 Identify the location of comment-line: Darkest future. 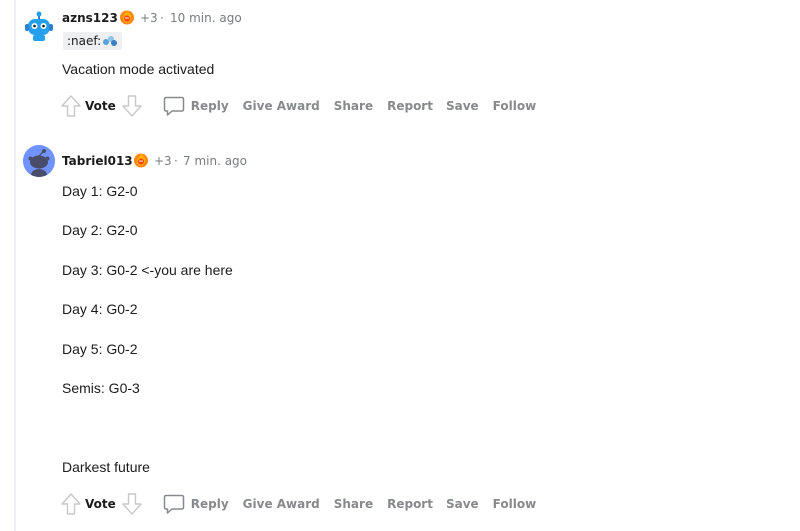
(106, 467).